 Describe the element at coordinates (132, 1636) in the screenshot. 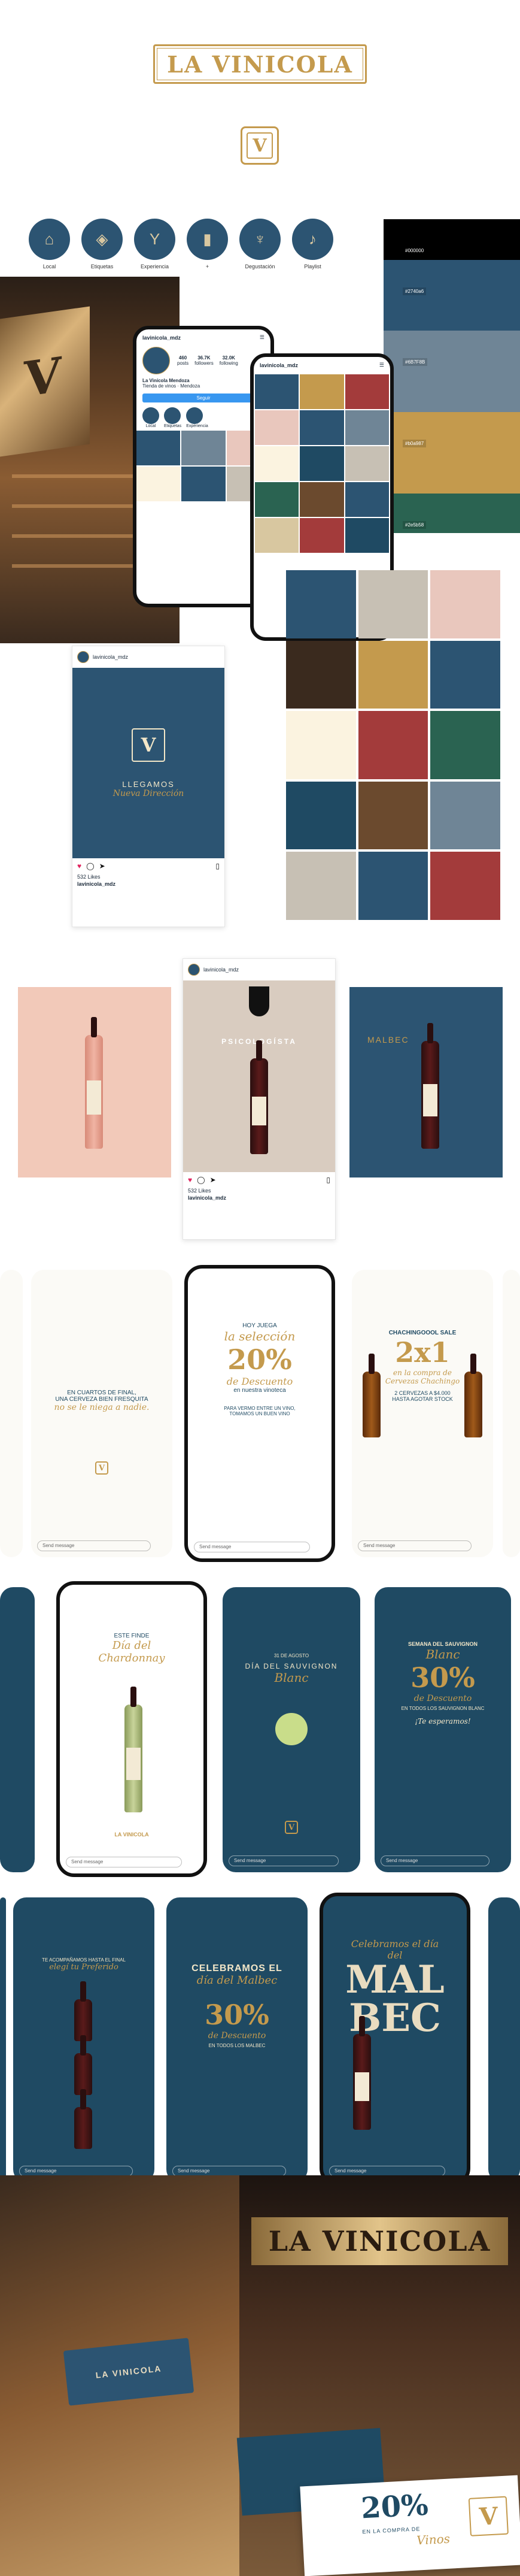

I see `story-top: ESTE FINDE` at that location.